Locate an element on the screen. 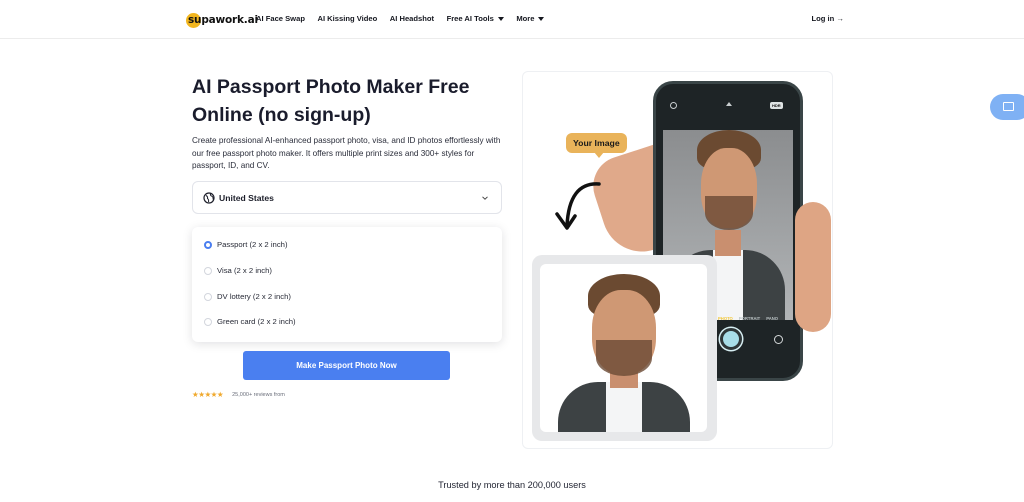  rotate-camera-icon is located at coordinates (778, 339).